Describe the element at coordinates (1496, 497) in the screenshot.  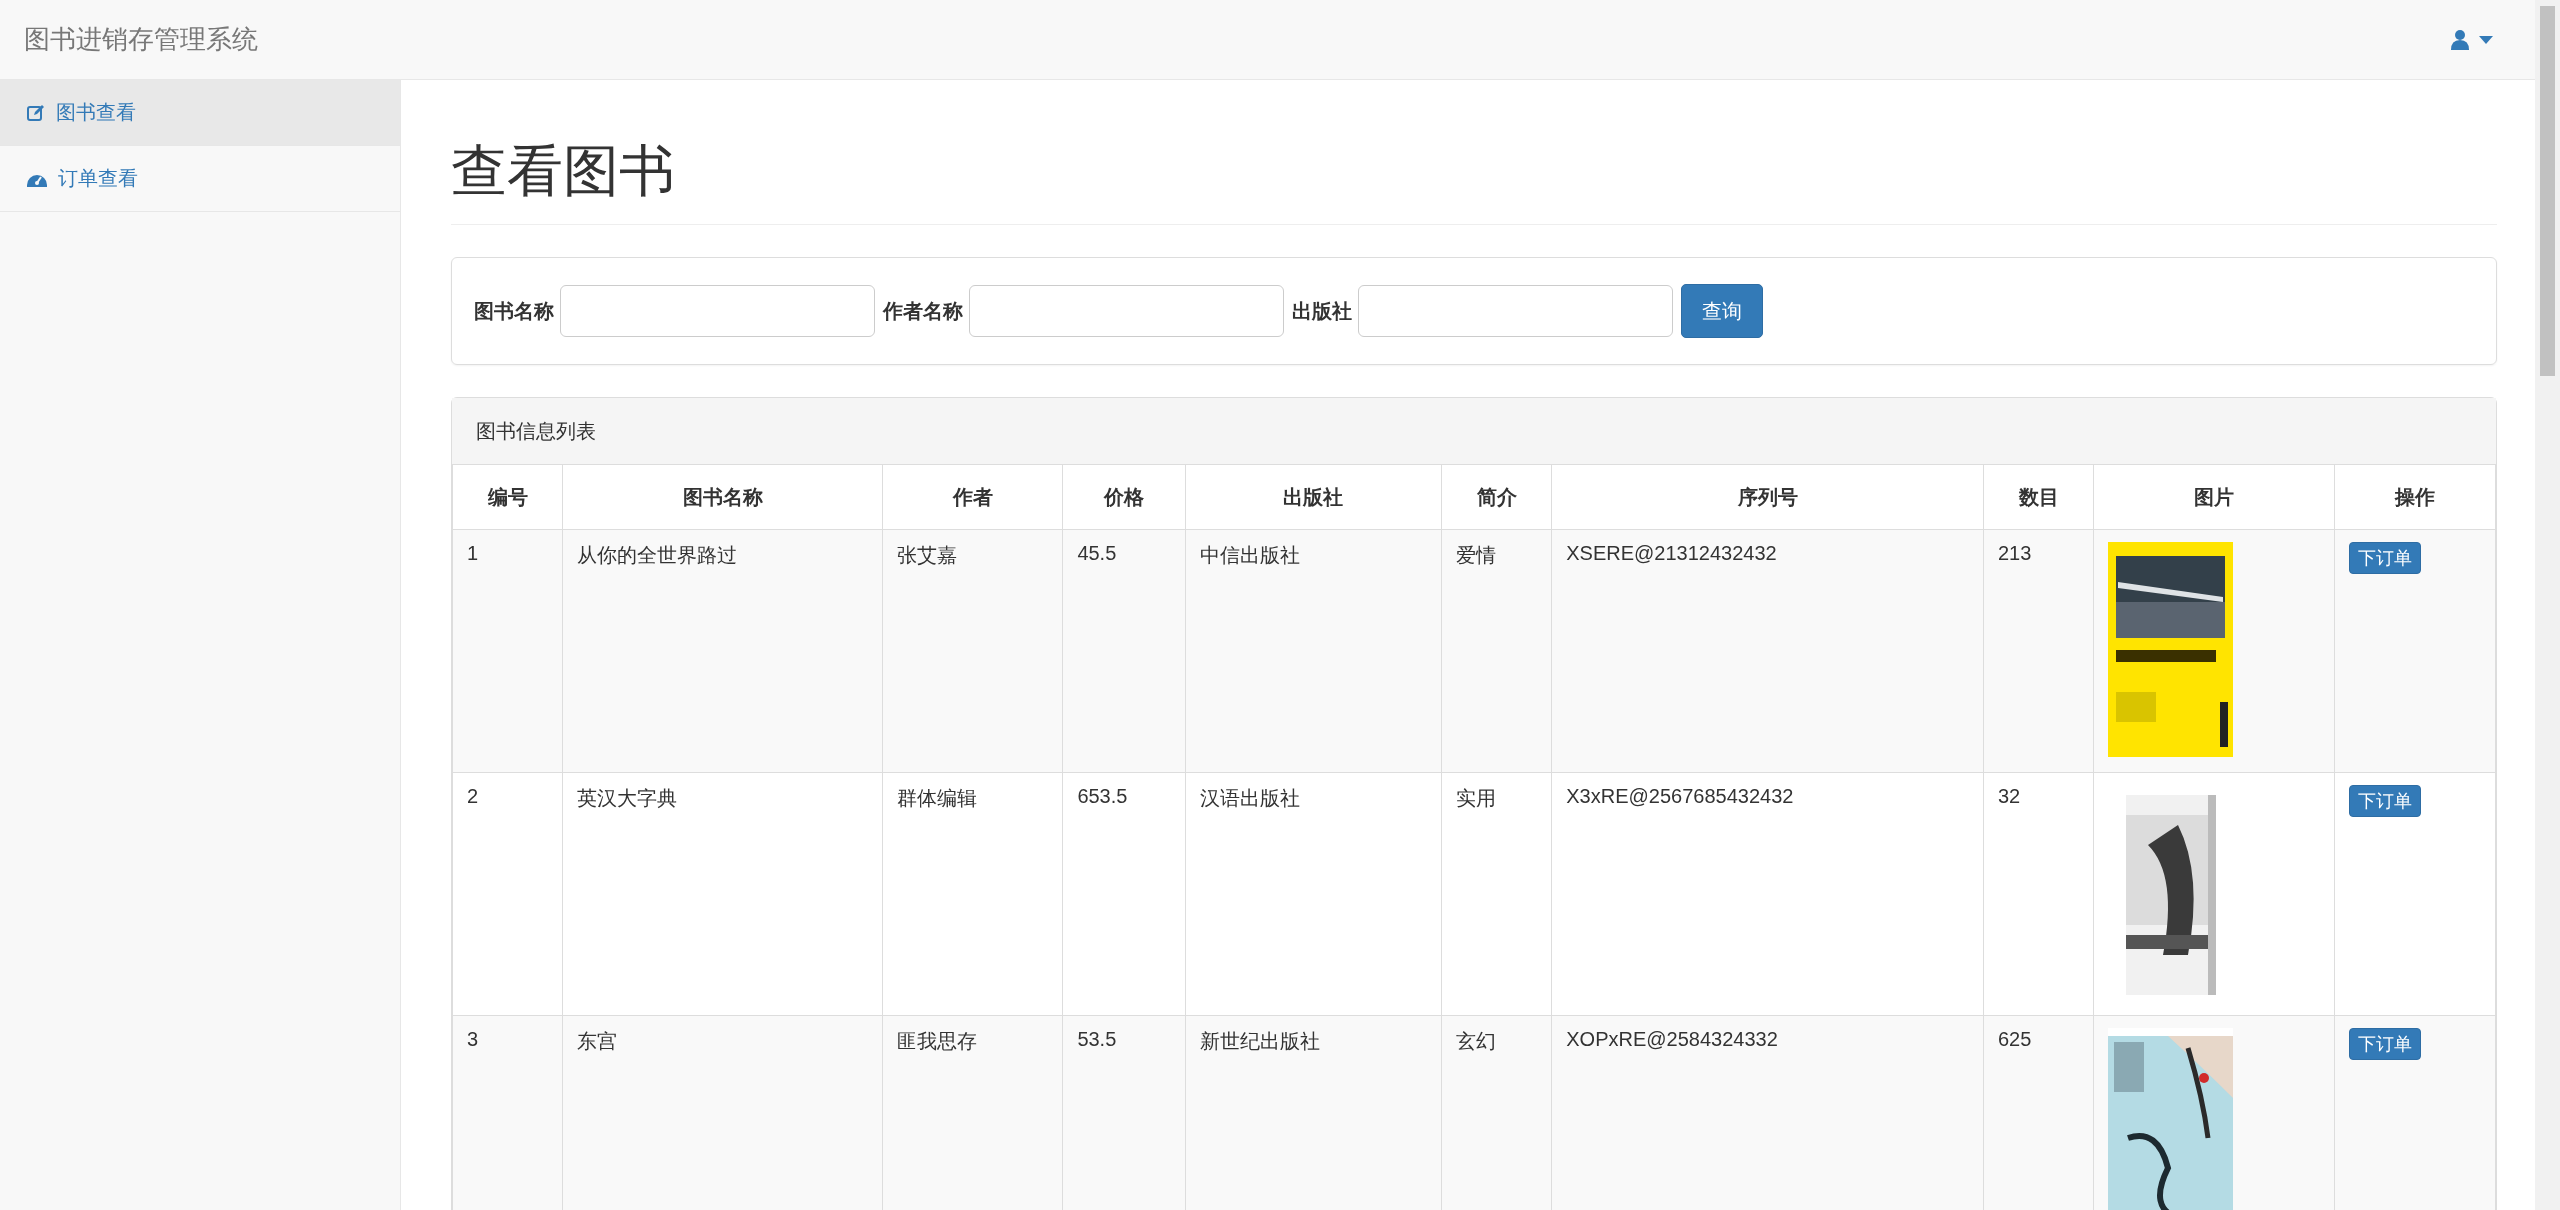
I see `column-header: 简介` at that location.